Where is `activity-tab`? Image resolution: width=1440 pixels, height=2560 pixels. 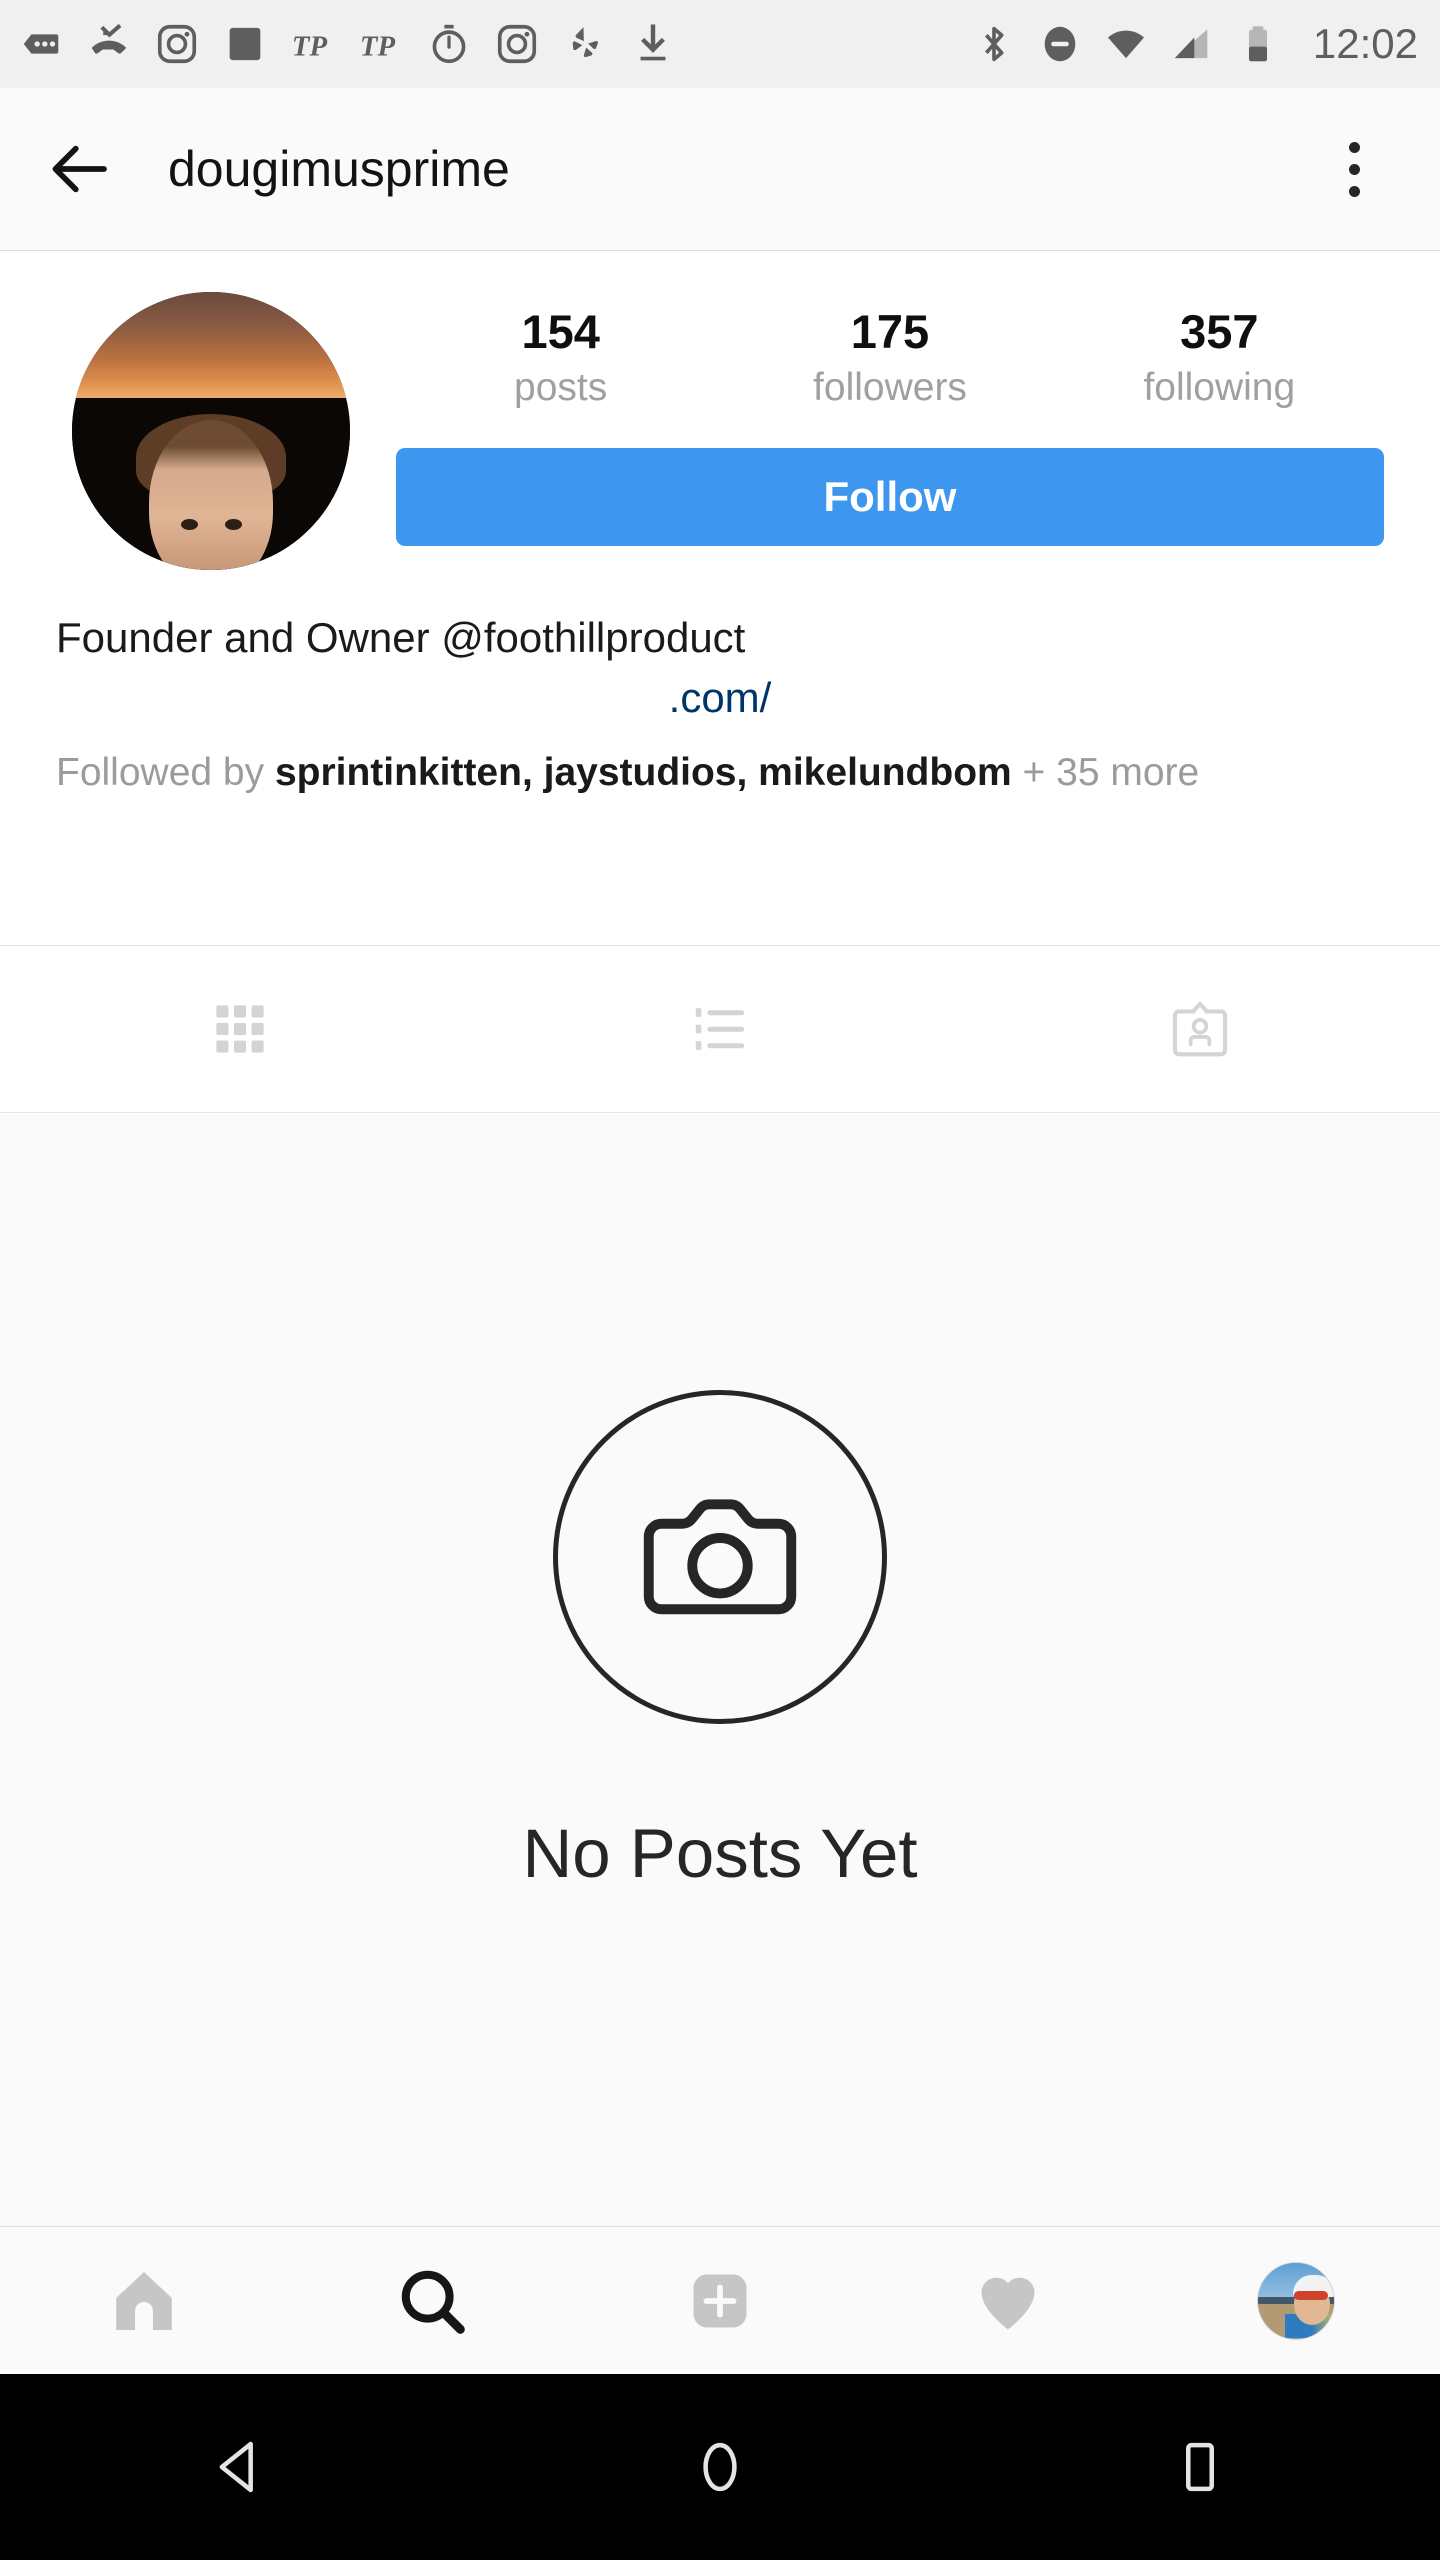
activity-tab is located at coordinates (1008, 2301).